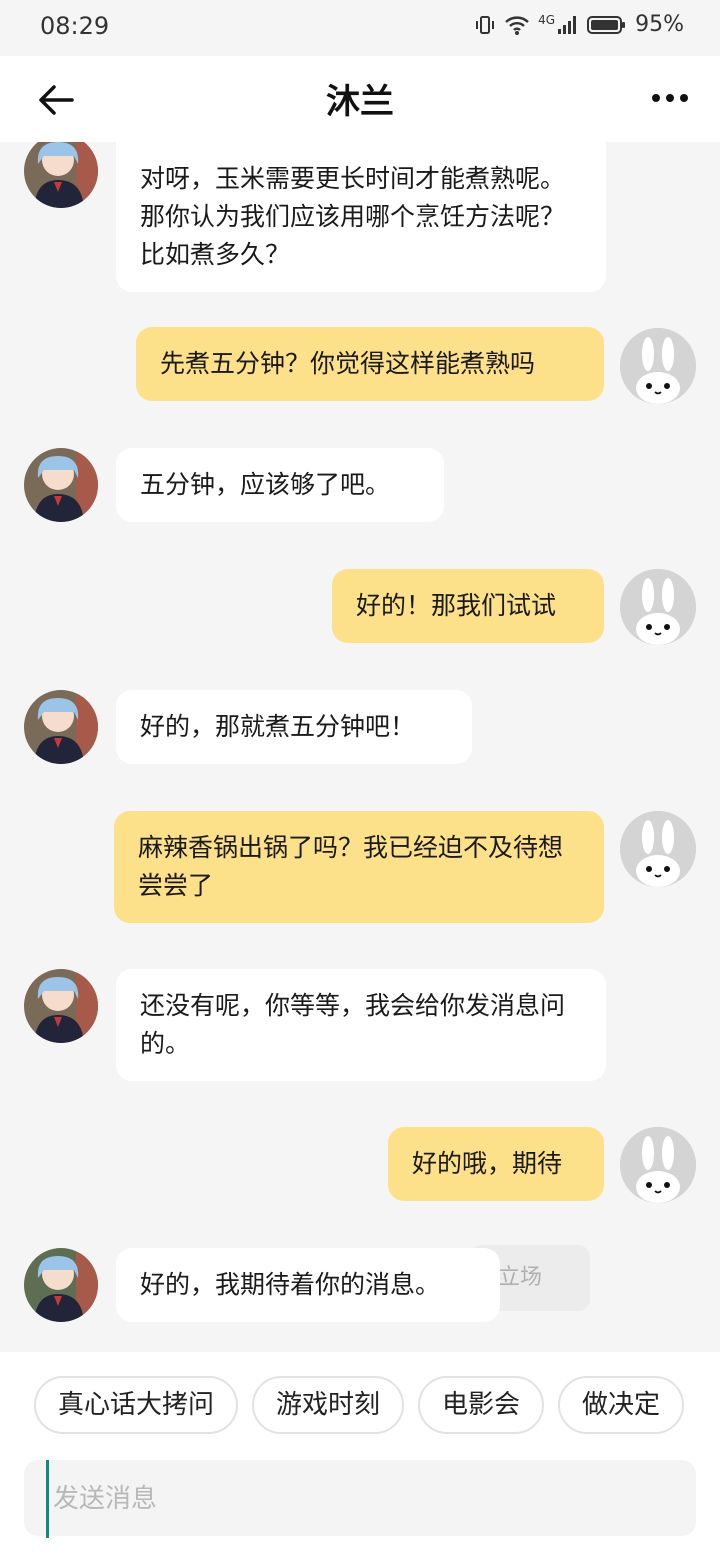  What do you see at coordinates (328, 1405) in the screenshot?
I see `chip-game-time: 游戏时刻` at bounding box center [328, 1405].